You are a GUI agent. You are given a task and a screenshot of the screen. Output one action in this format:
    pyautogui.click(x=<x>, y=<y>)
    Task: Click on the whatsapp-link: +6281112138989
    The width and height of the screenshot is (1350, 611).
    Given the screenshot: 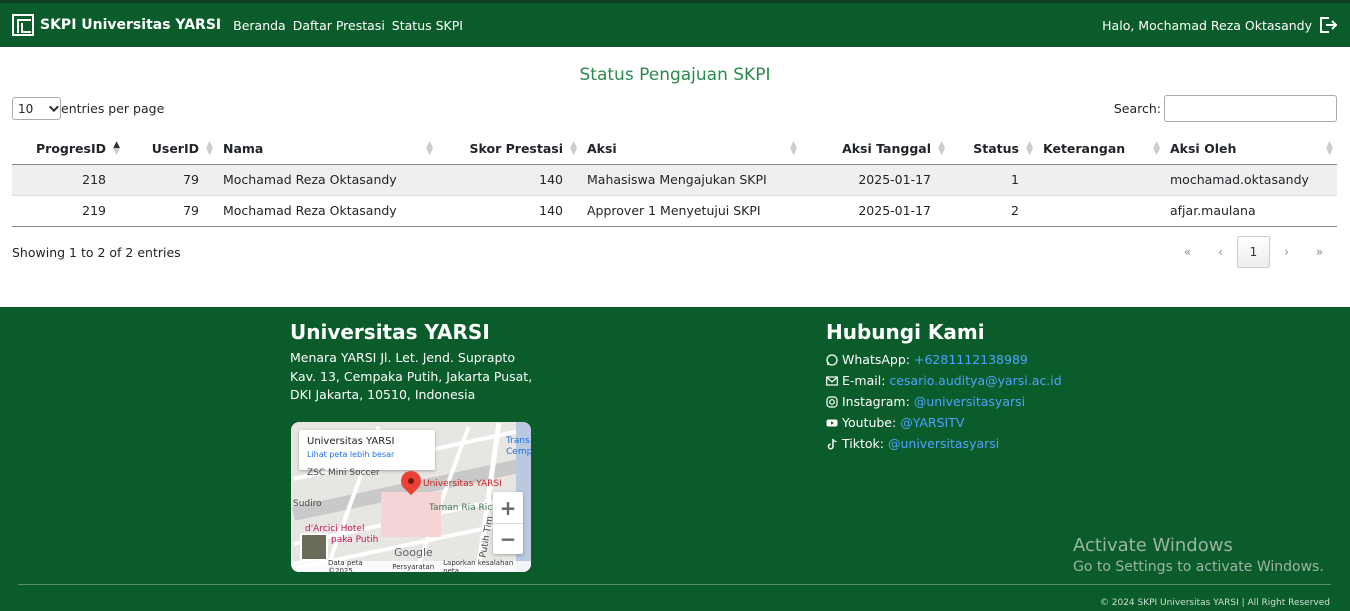 What is the action you would take?
    pyautogui.click(x=971, y=359)
    